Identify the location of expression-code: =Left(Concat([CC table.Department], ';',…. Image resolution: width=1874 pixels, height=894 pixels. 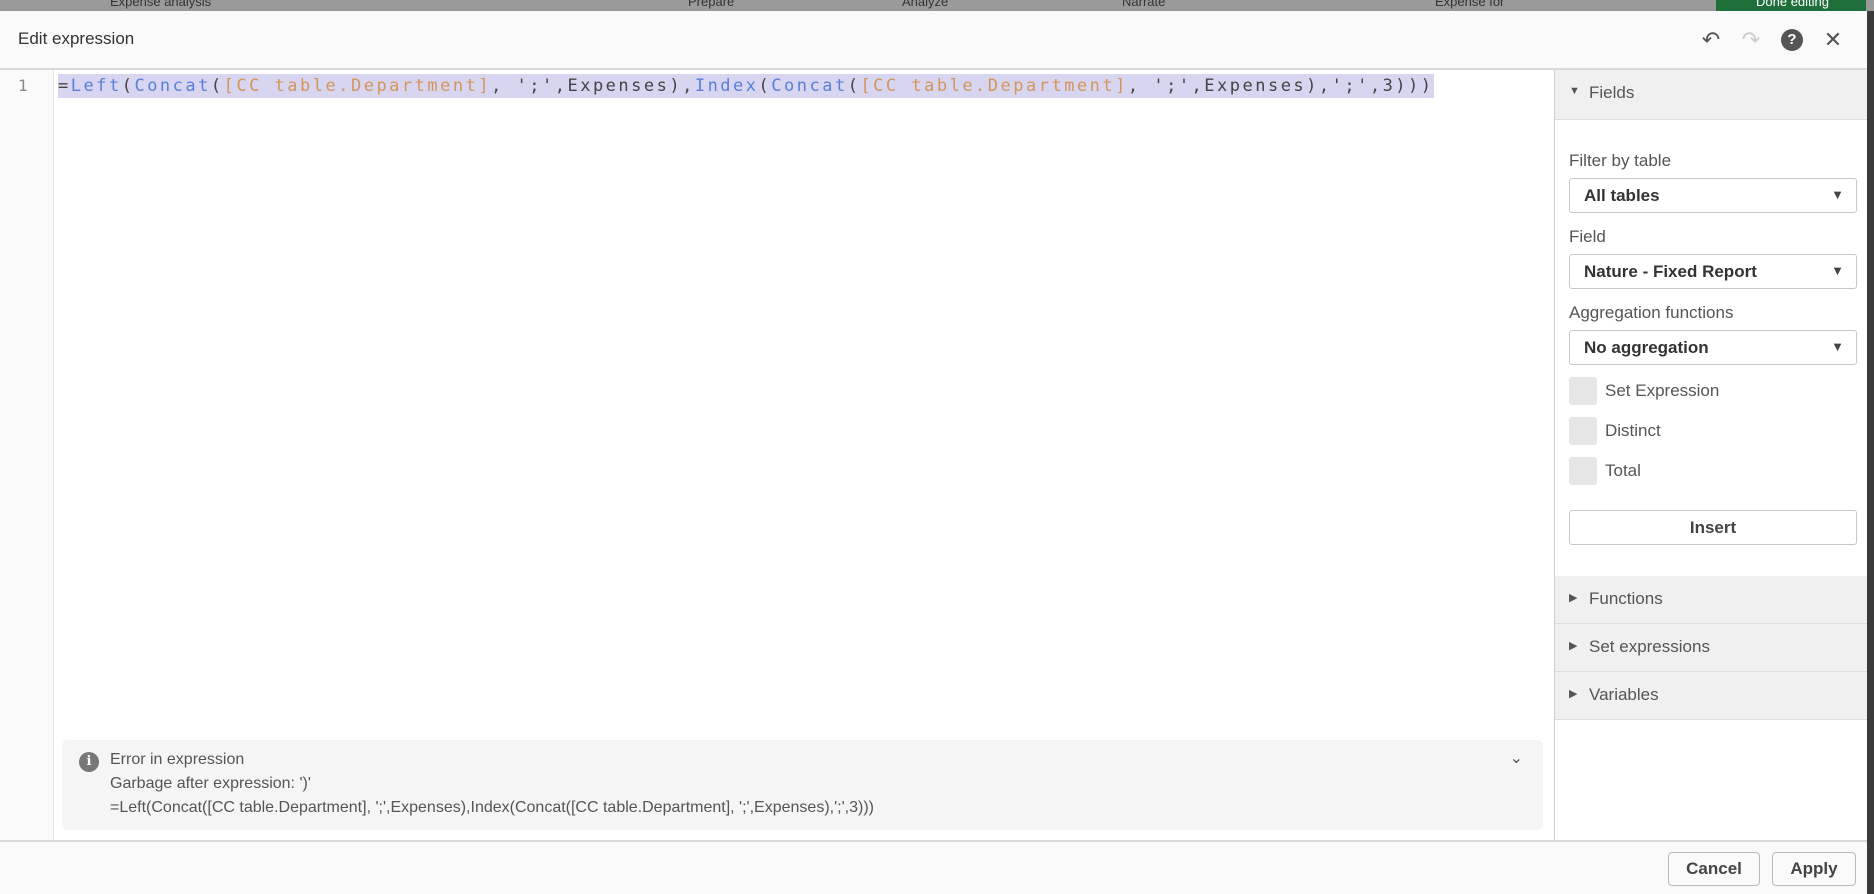
(746, 86).